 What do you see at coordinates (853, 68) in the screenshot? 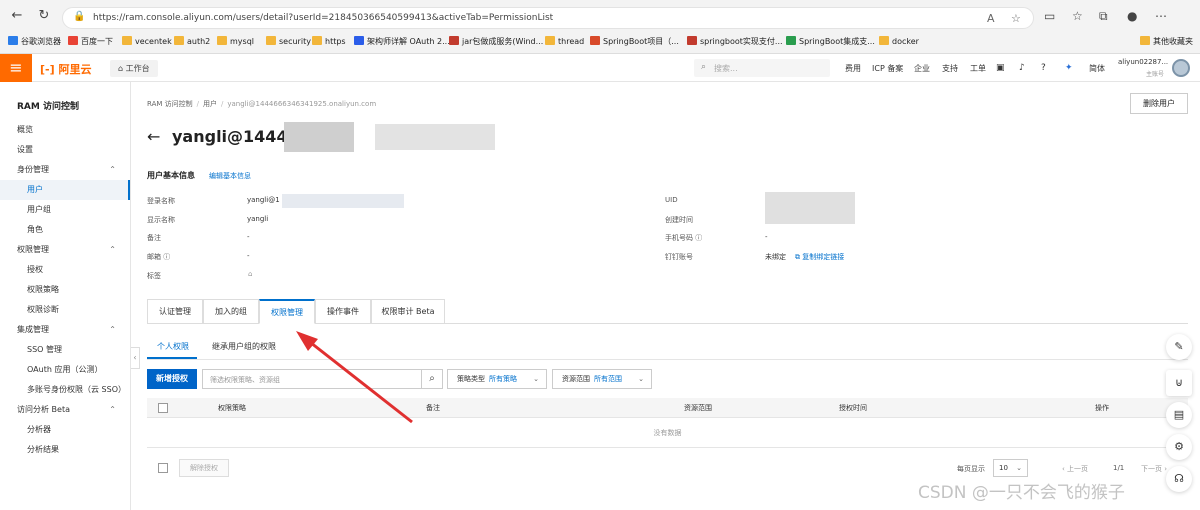
I see `nav-fees: 费用` at bounding box center [853, 68].